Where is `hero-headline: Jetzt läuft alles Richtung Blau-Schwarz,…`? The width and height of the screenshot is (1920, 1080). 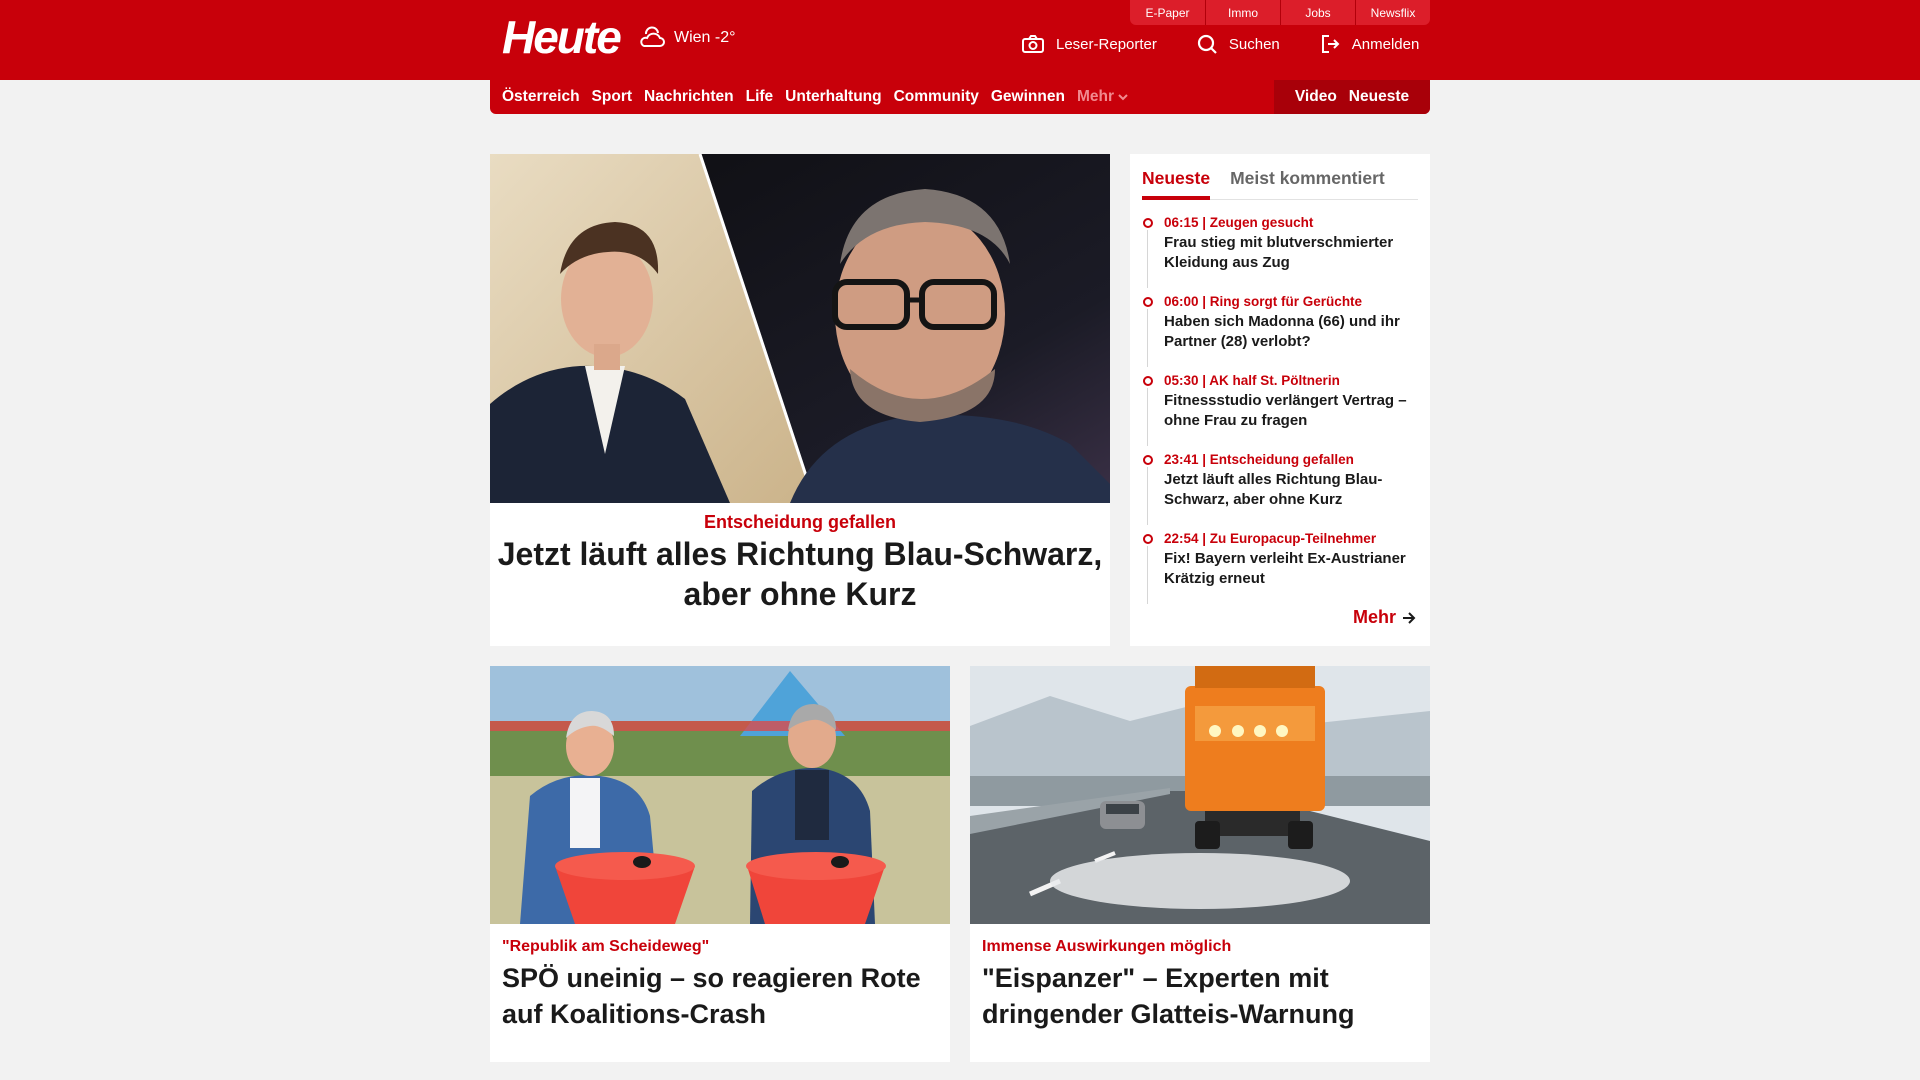 hero-headline: Jetzt läuft alles Richtung Blau-Schwarz,… is located at coordinates (800, 574).